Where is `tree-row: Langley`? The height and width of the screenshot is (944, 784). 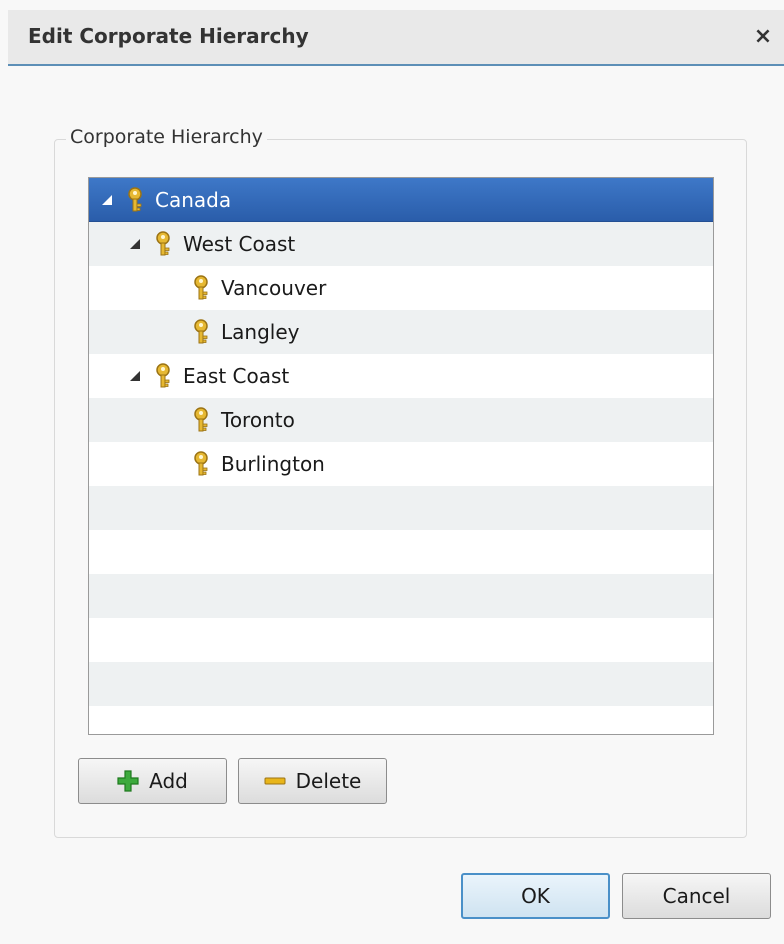
tree-row: Langley is located at coordinates (401, 332).